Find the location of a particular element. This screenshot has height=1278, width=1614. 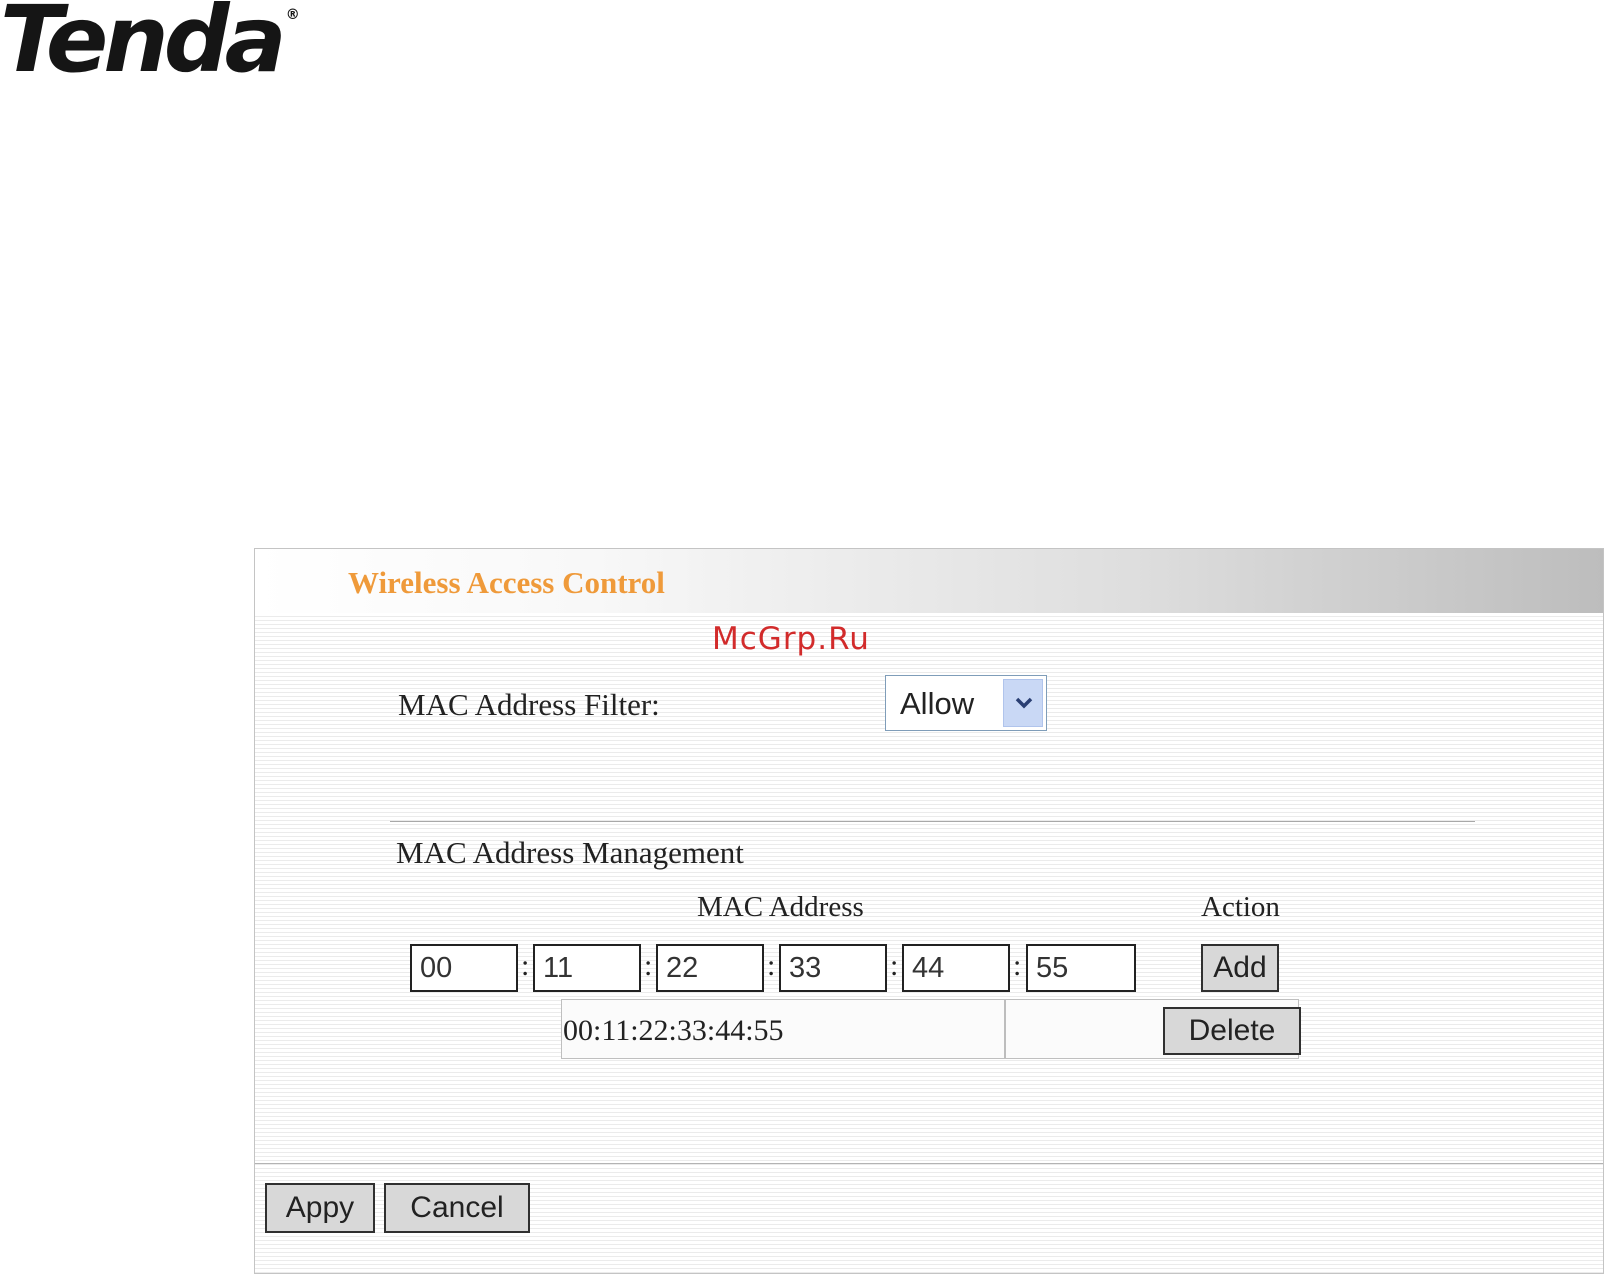

section-divider is located at coordinates (932, 821).